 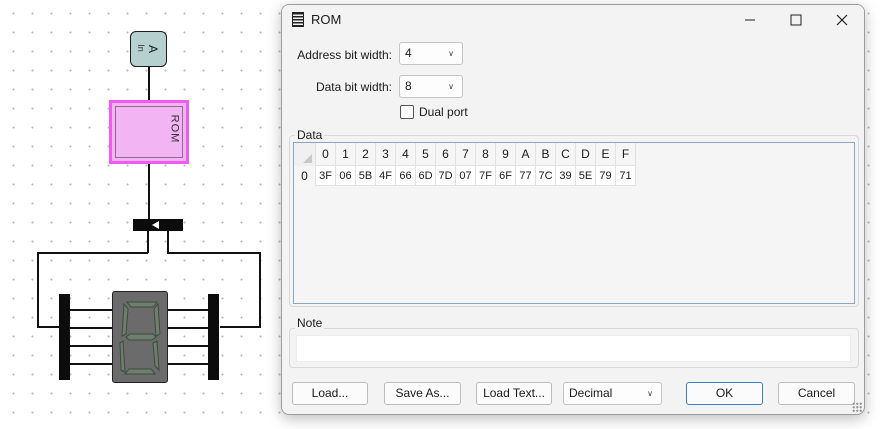 What do you see at coordinates (431, 53) in the screenshot?
I see `address-bit-width-select: 4 ∨` at bounding box center [431, 53].